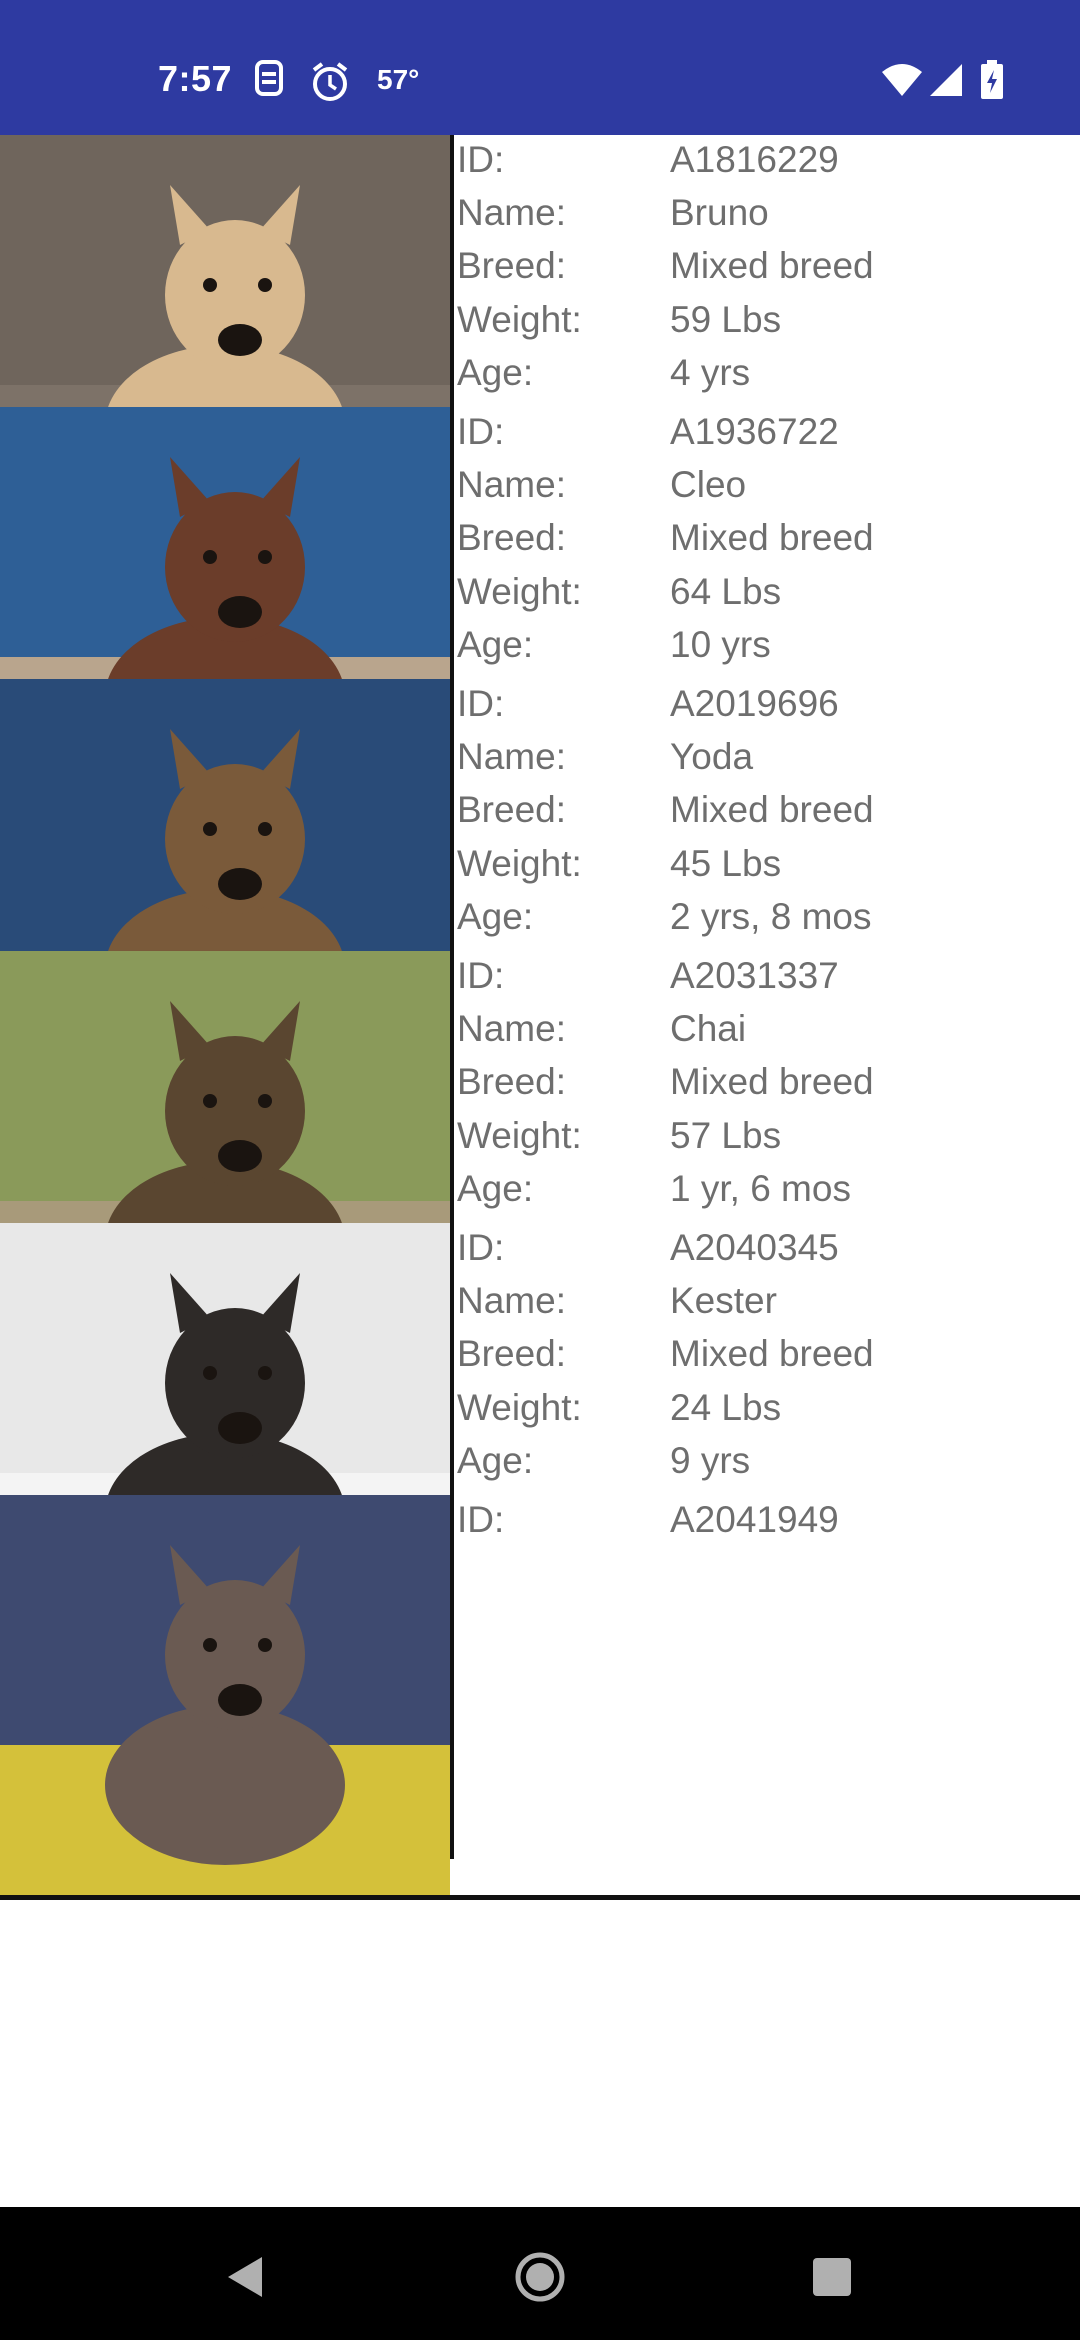 The height and width of the screenshot is (2340, 1080). I want to click on home-icon, so click(540, 2279).